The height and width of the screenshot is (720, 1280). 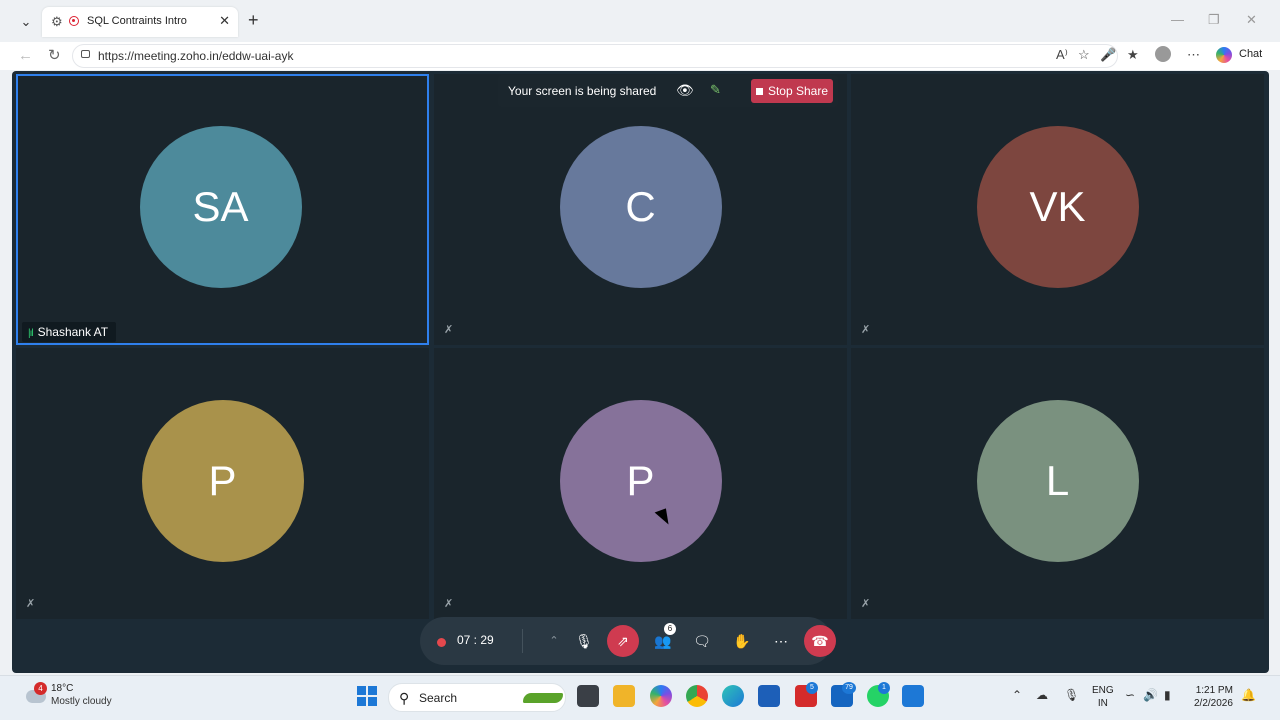 I want to click on onedrive-icon: ☁, so click(x=1042, y=695).